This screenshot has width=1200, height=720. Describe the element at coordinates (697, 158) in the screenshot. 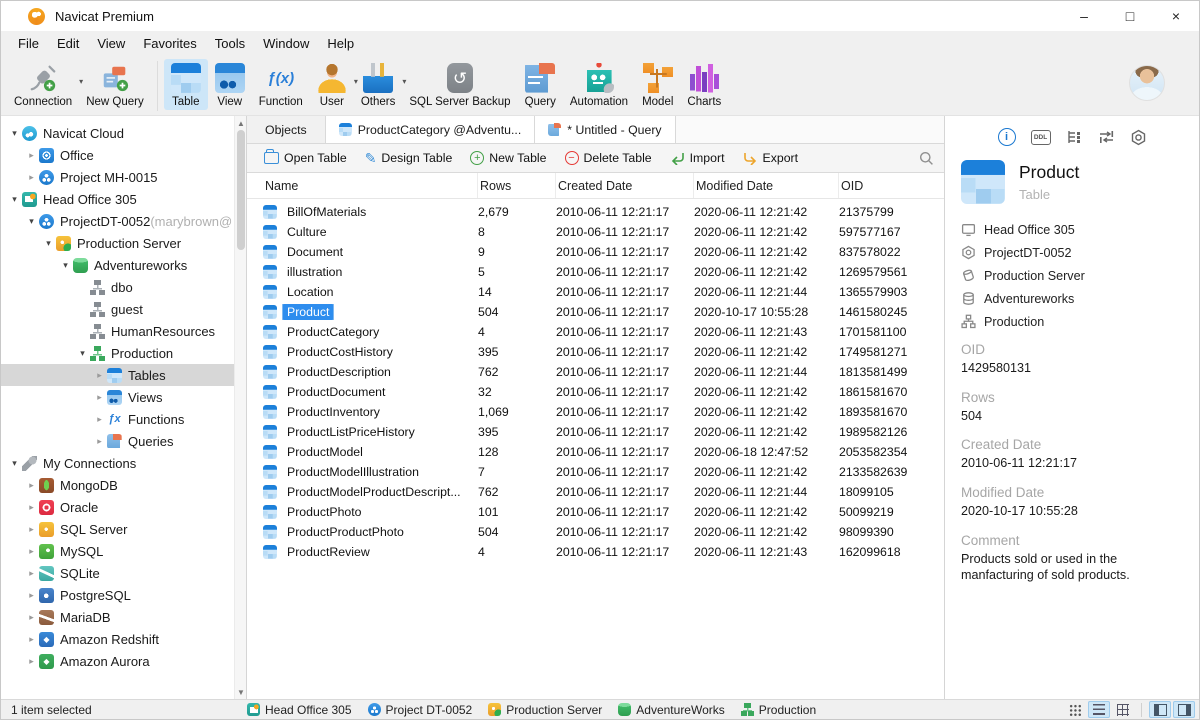

I see `import-button: Import` at that location.